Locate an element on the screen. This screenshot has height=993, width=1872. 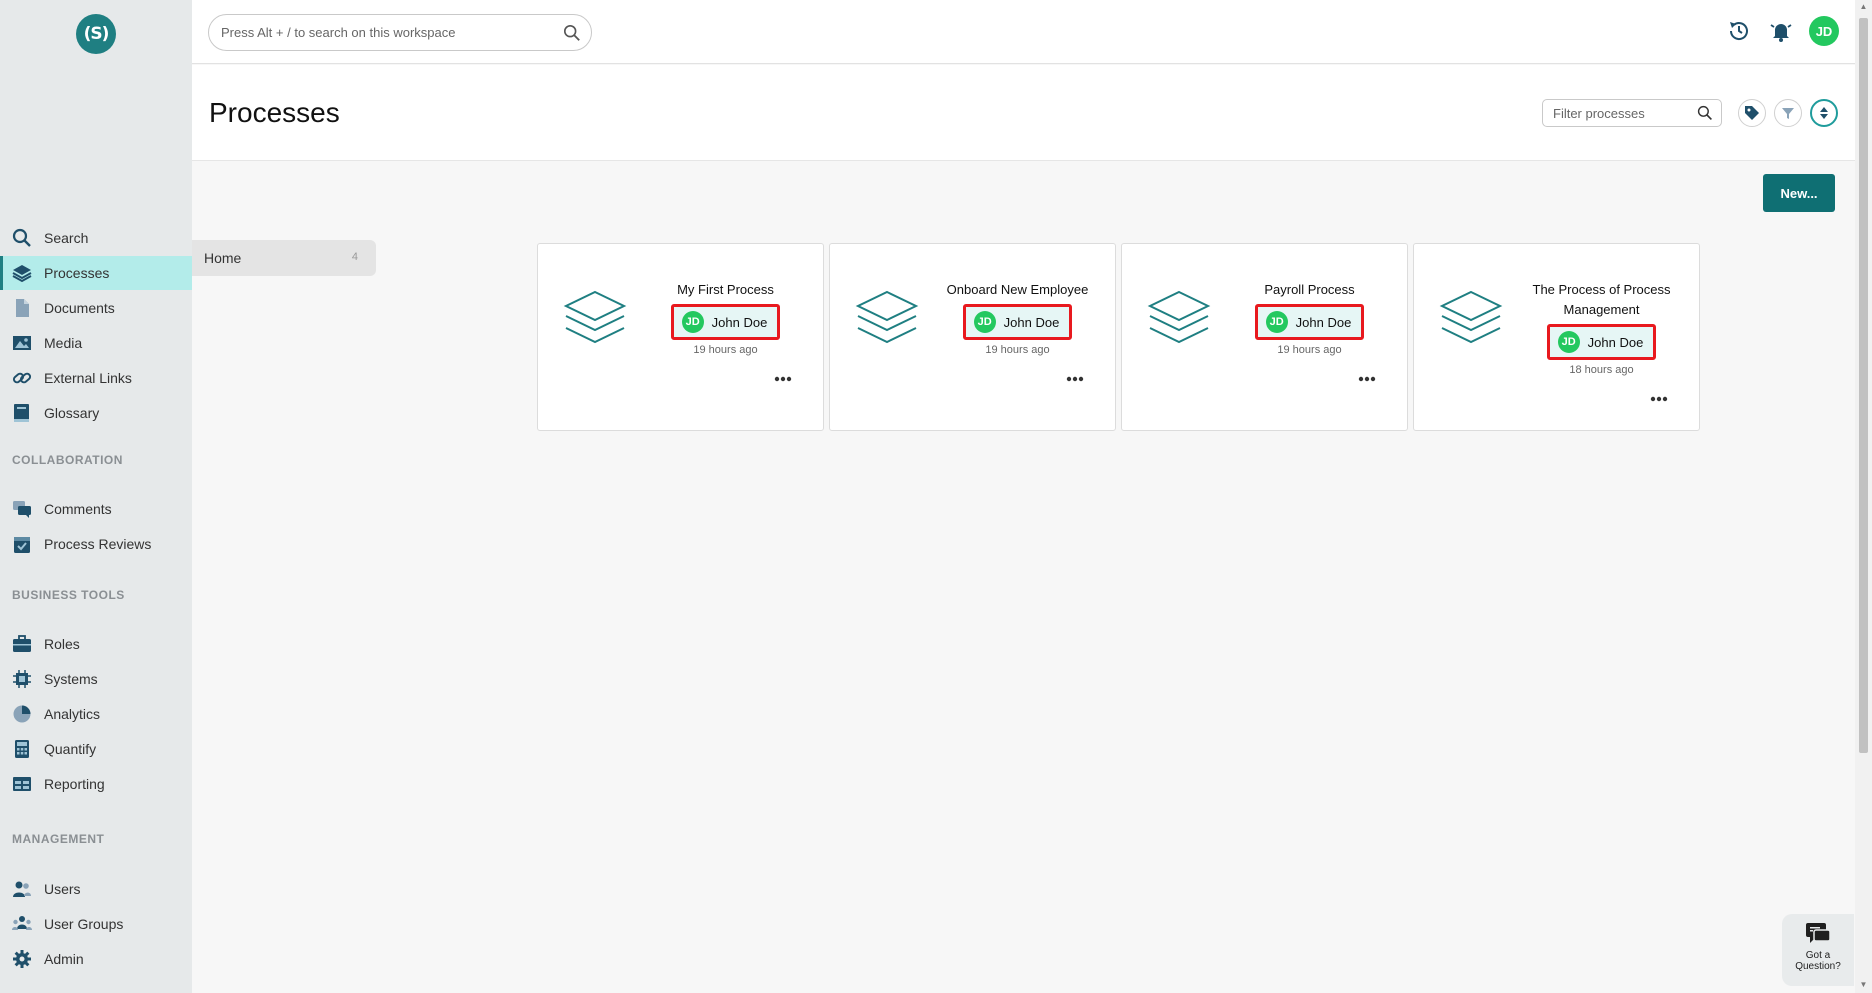
sidebar-item-user-groups: User Groups is located at coordinates (96, 924).